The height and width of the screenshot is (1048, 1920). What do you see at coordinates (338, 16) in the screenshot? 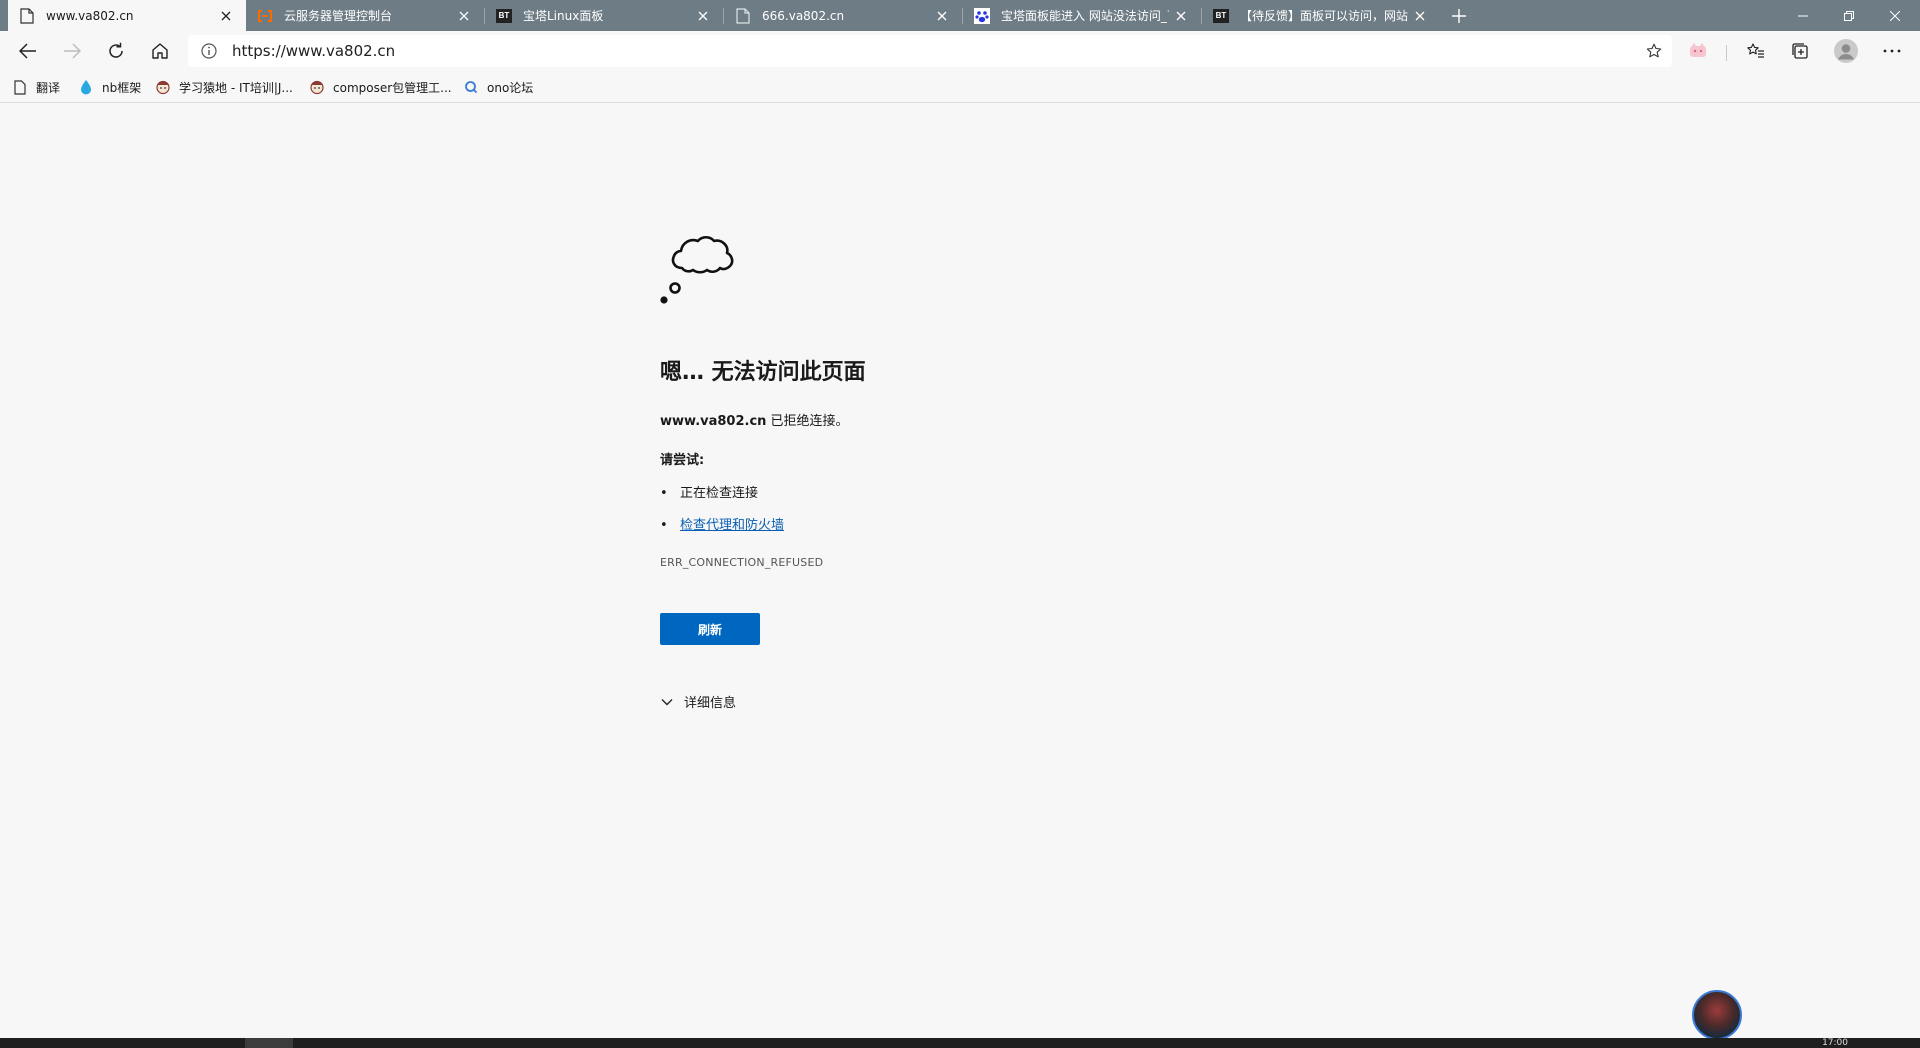
I see `tab-title: 云服务器管理控制台` at bounding box center [338, 16].